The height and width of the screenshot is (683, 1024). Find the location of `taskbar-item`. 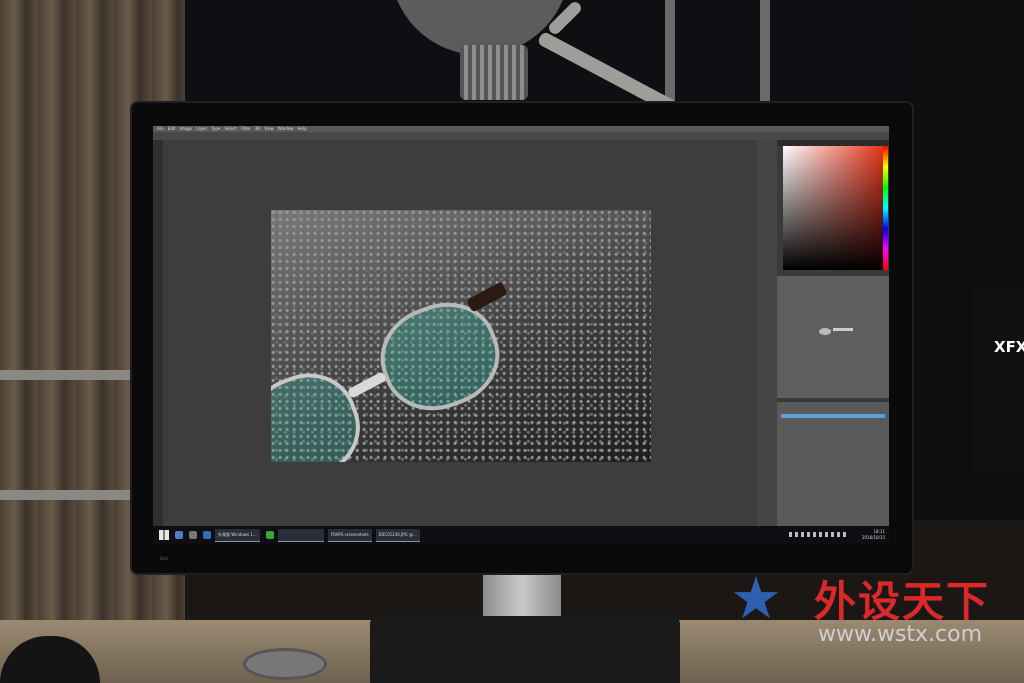

taskbar-item is located at coordinates (300, 535).